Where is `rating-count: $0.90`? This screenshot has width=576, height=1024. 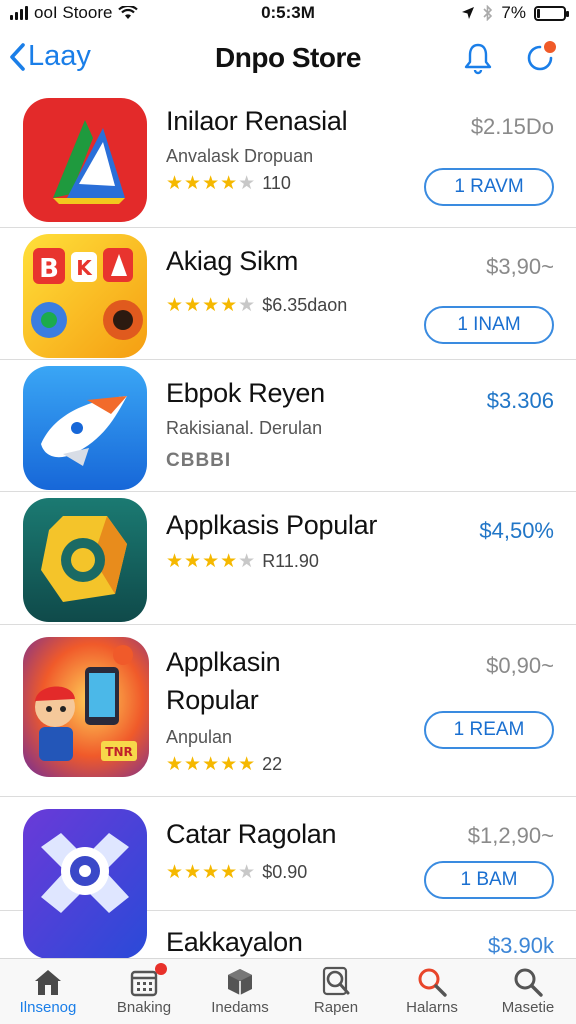 rating-count: $0.90 is located at coordinates (285, 872).